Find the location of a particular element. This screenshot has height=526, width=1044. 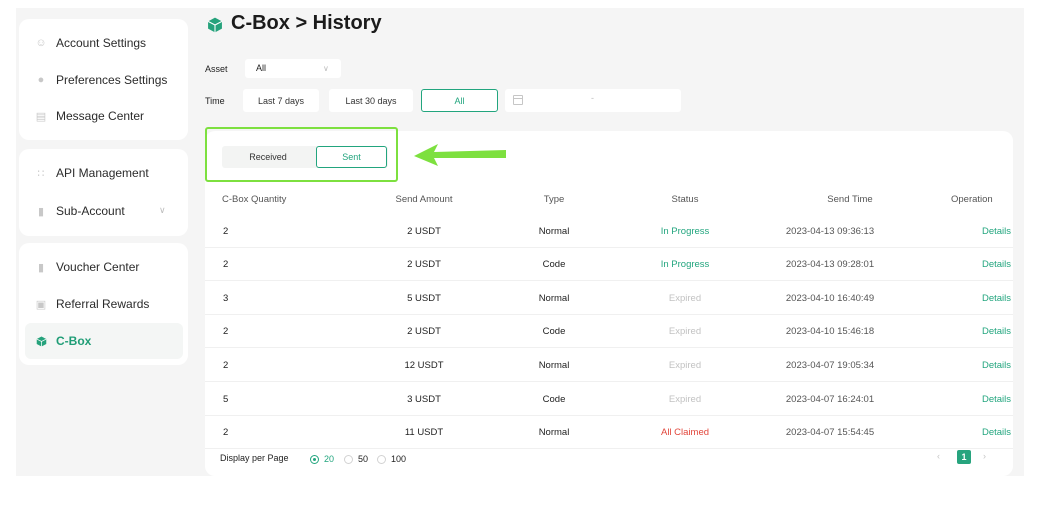

per-page-option-label: 100 is located at coordinates (399, 459).